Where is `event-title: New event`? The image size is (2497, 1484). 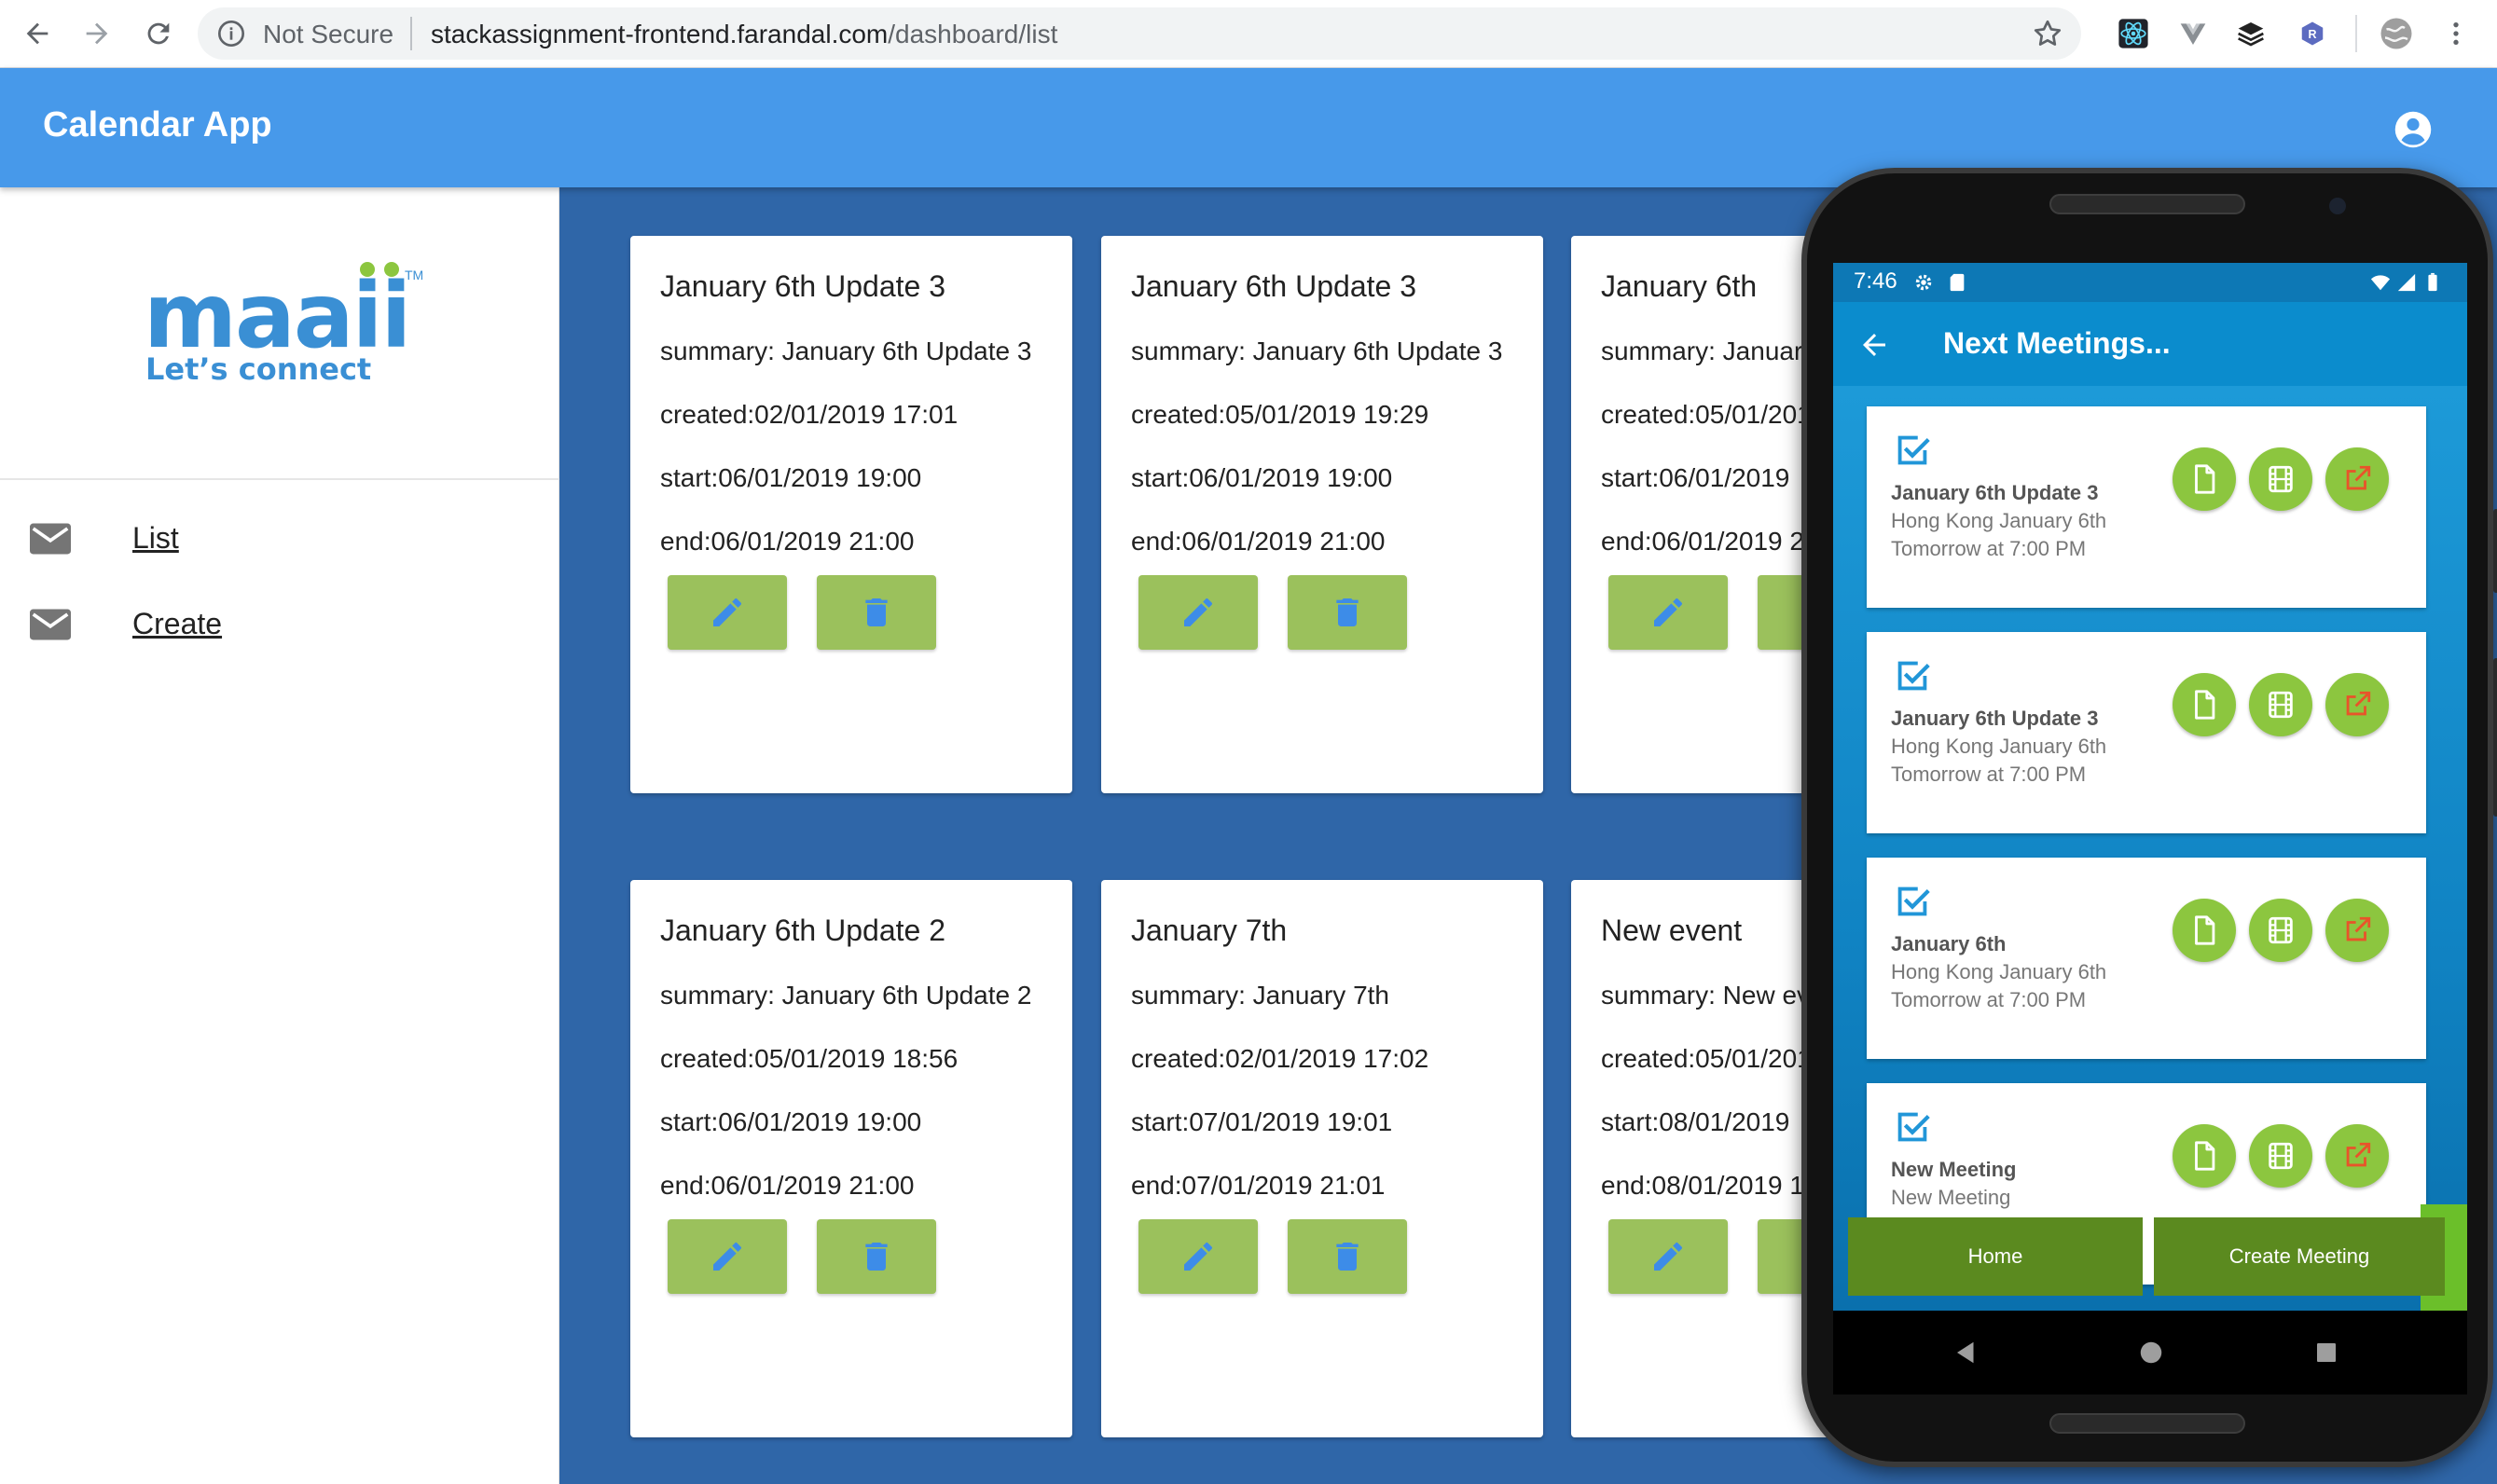
event-title: New event is located at coordinates (1672, 930).